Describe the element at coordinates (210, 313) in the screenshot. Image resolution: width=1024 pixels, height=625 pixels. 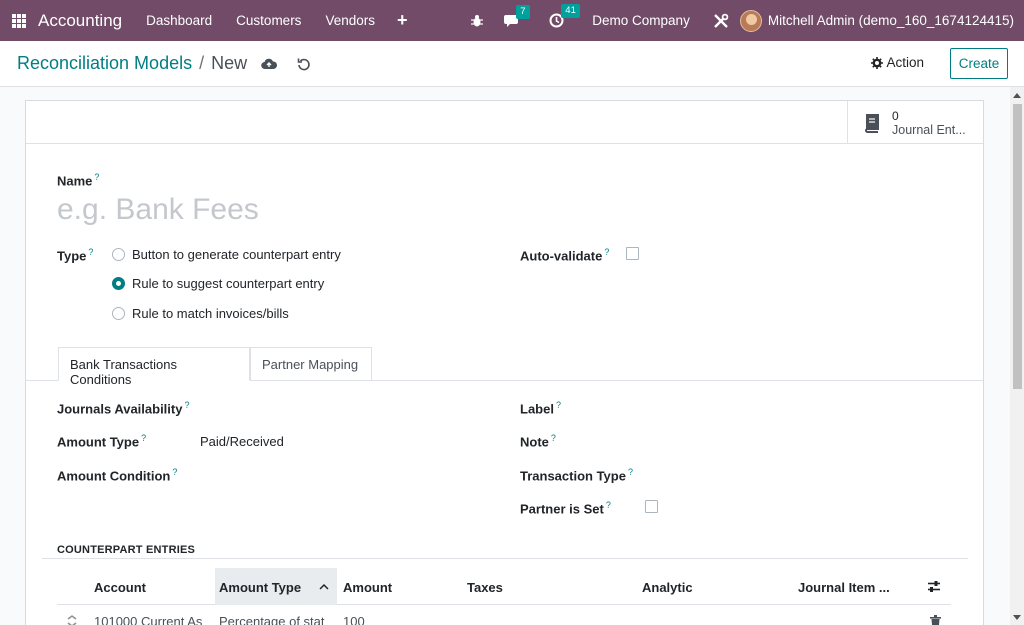
I see `radio-label: Rule to match invoices/bills` at that location.